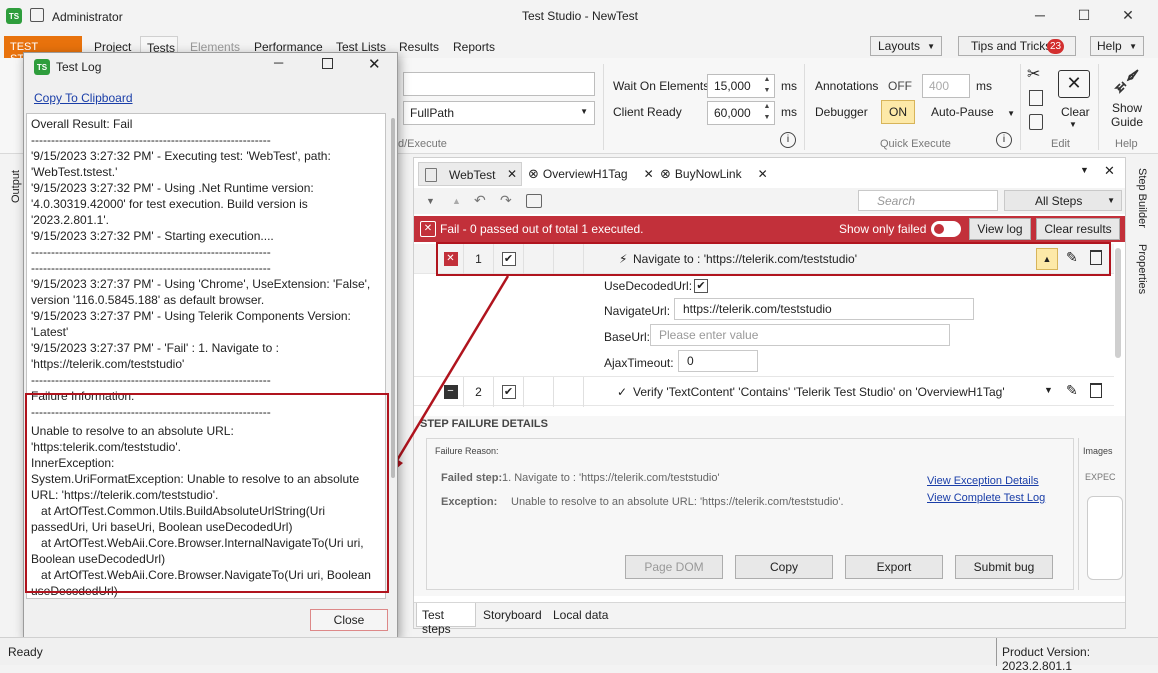 The height and width of the screenshot is (673, 1158). Describe the element at coordinates (769, 619) in the screenshot. I see `bottom-tabs: Test steps Storyboard Local data` at that location.